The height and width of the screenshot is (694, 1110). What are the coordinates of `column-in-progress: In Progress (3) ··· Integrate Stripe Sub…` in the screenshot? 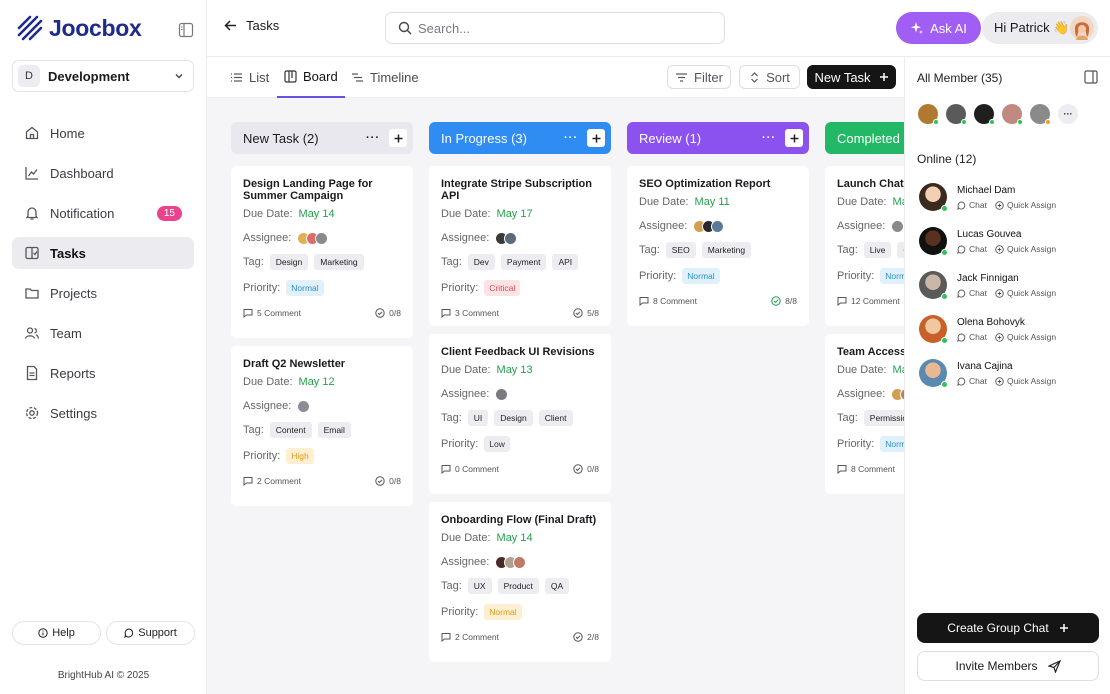 It's located at (520, 392).